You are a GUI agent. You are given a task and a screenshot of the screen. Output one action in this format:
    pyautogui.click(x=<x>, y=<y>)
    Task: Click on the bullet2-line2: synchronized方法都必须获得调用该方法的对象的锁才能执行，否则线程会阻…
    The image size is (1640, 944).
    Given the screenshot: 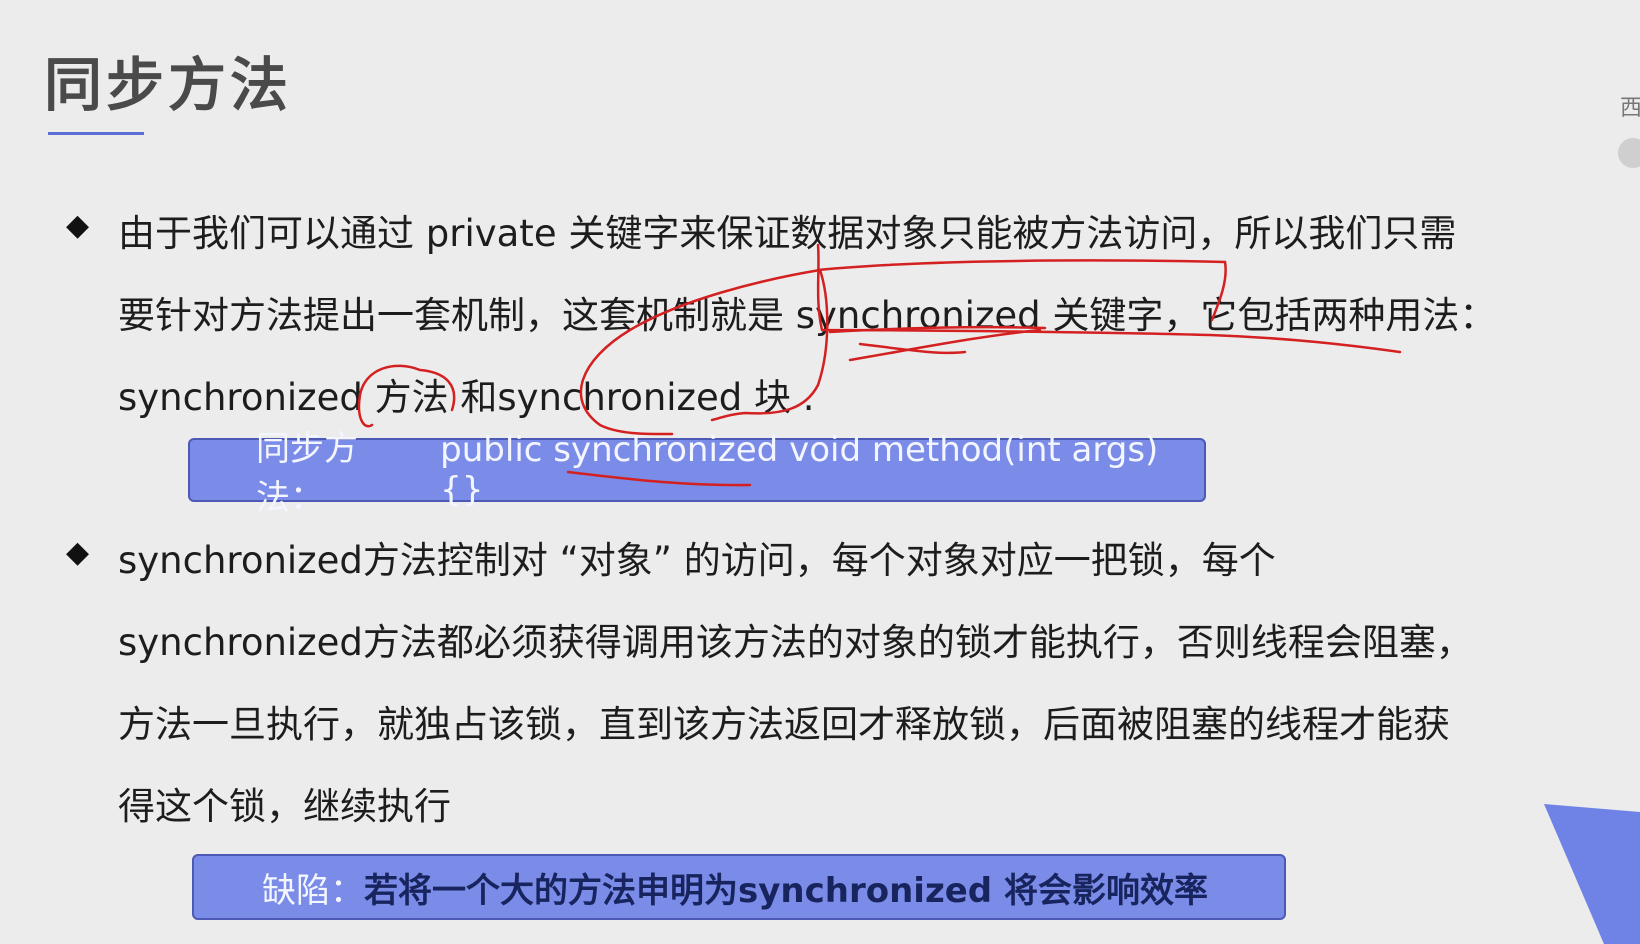 What is the action you would take?
    pyautogui.click(x=795, y=642)
    